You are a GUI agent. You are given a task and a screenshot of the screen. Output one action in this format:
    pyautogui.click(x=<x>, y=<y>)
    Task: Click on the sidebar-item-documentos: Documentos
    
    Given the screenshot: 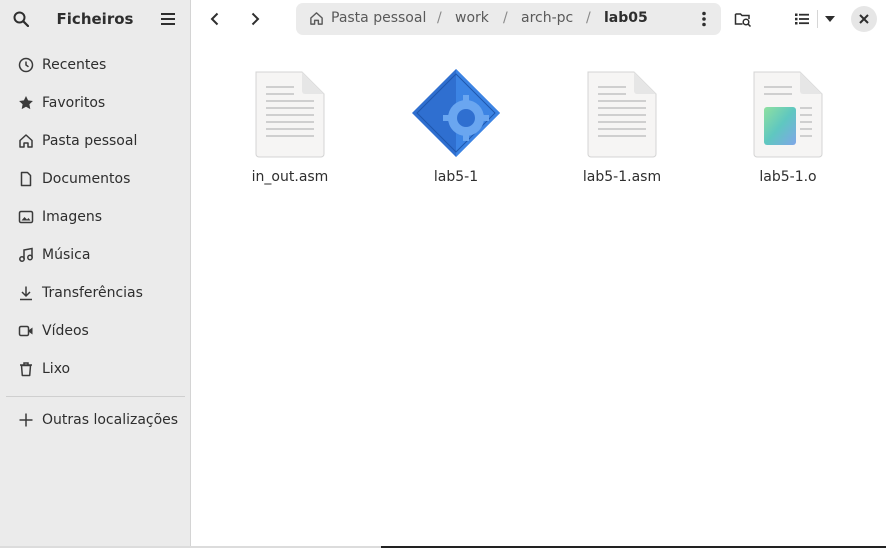 What is the action you would take?
    pyautogui.click(x=95, y=179)
    